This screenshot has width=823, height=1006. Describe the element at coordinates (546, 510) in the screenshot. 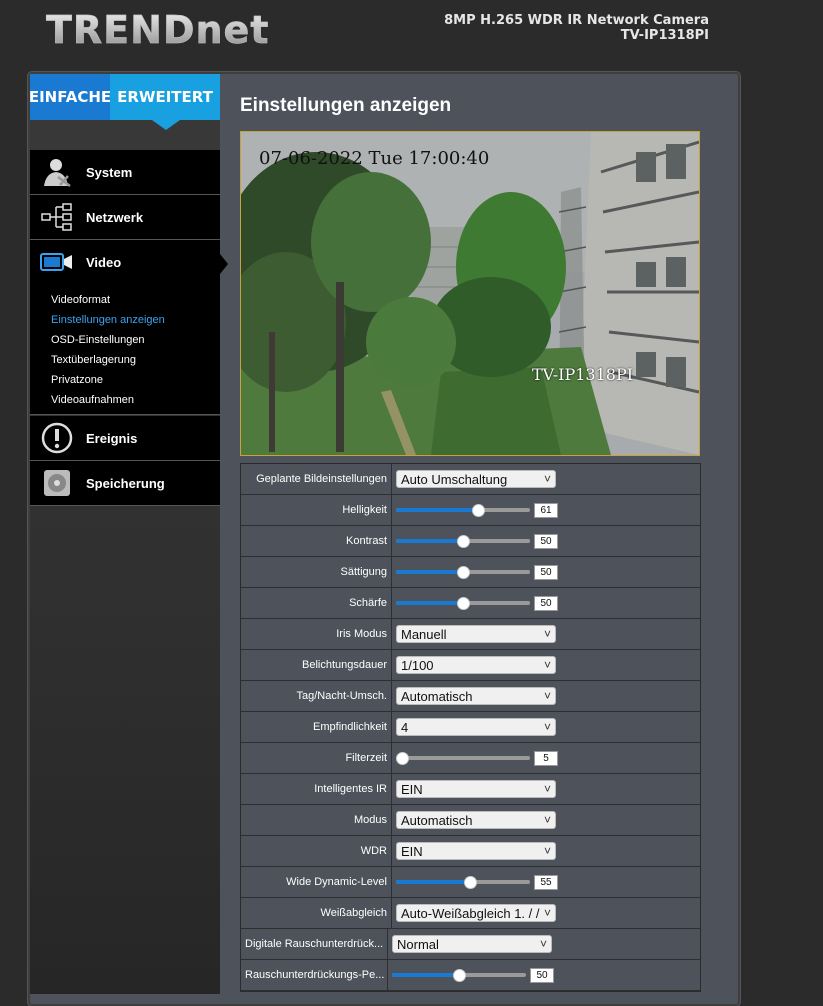

I see `slider-value-input: 61` at that location.